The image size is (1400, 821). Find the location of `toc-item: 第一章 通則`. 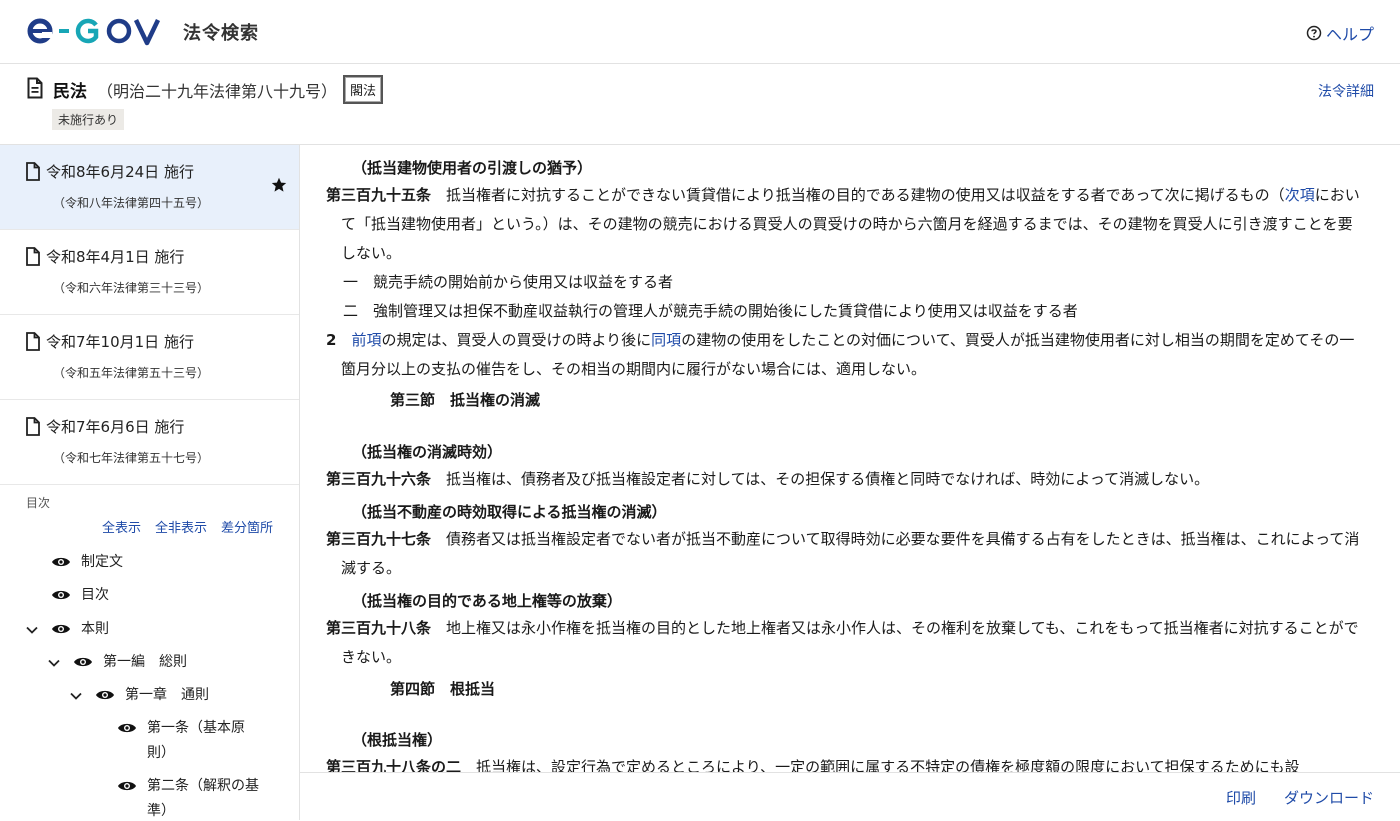

toc-item: 第一章 通則 is located at coordinates (139, 695).